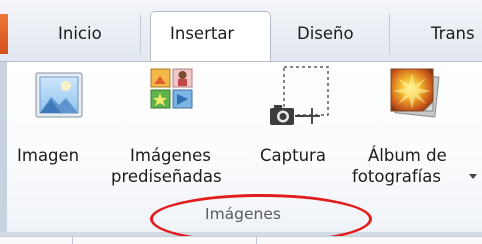  Describe the element at coordinates (415, 93) in the screenshot. I see `photo-album-icon` at that location.